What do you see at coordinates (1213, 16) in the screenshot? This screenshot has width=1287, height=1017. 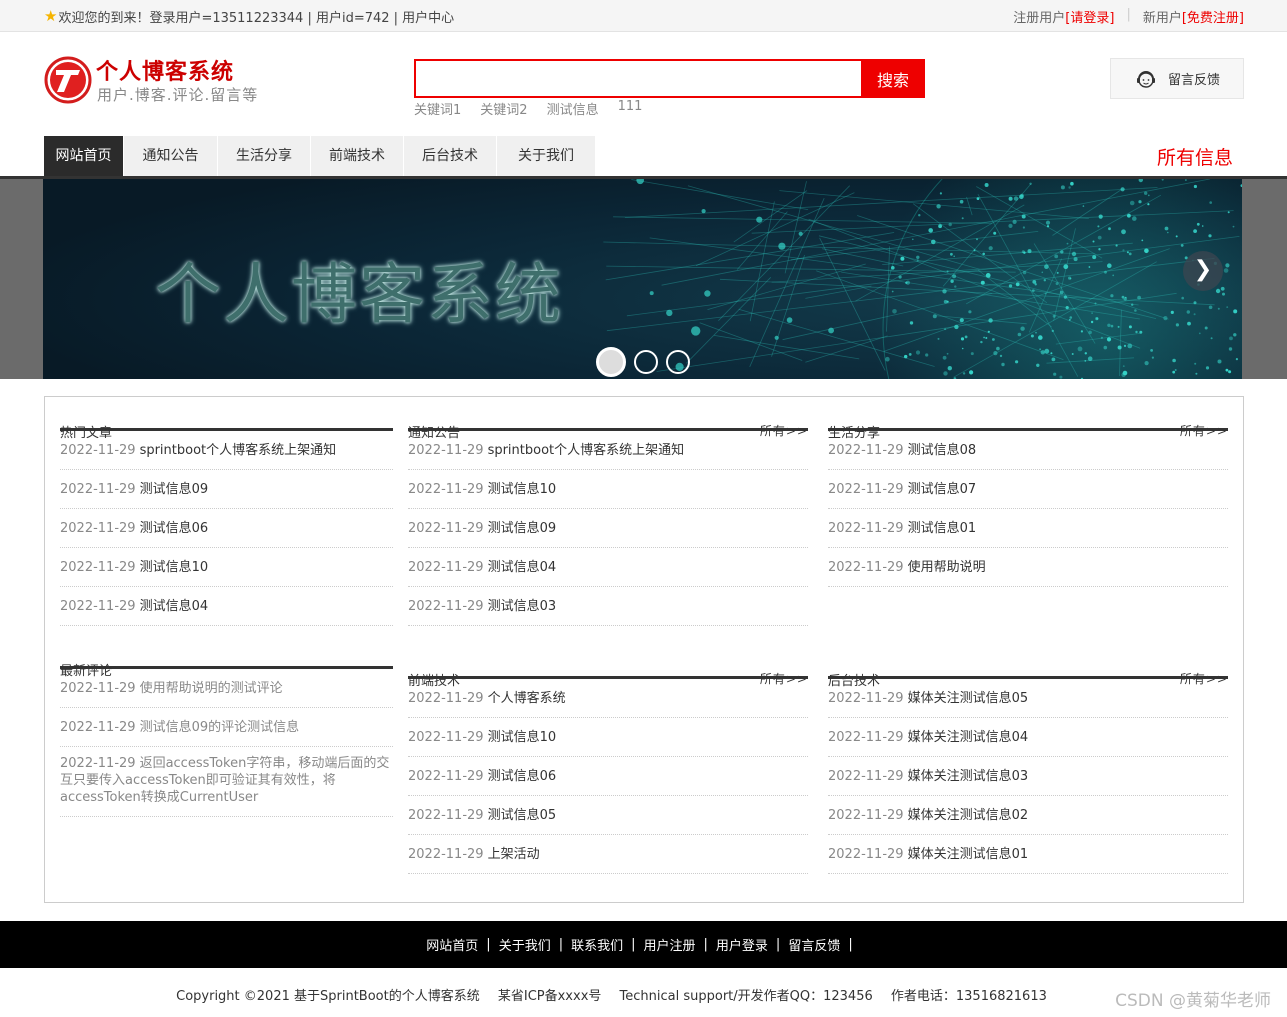 I see `signup-link: [免费注册]` at bounding box center [1213, 16].